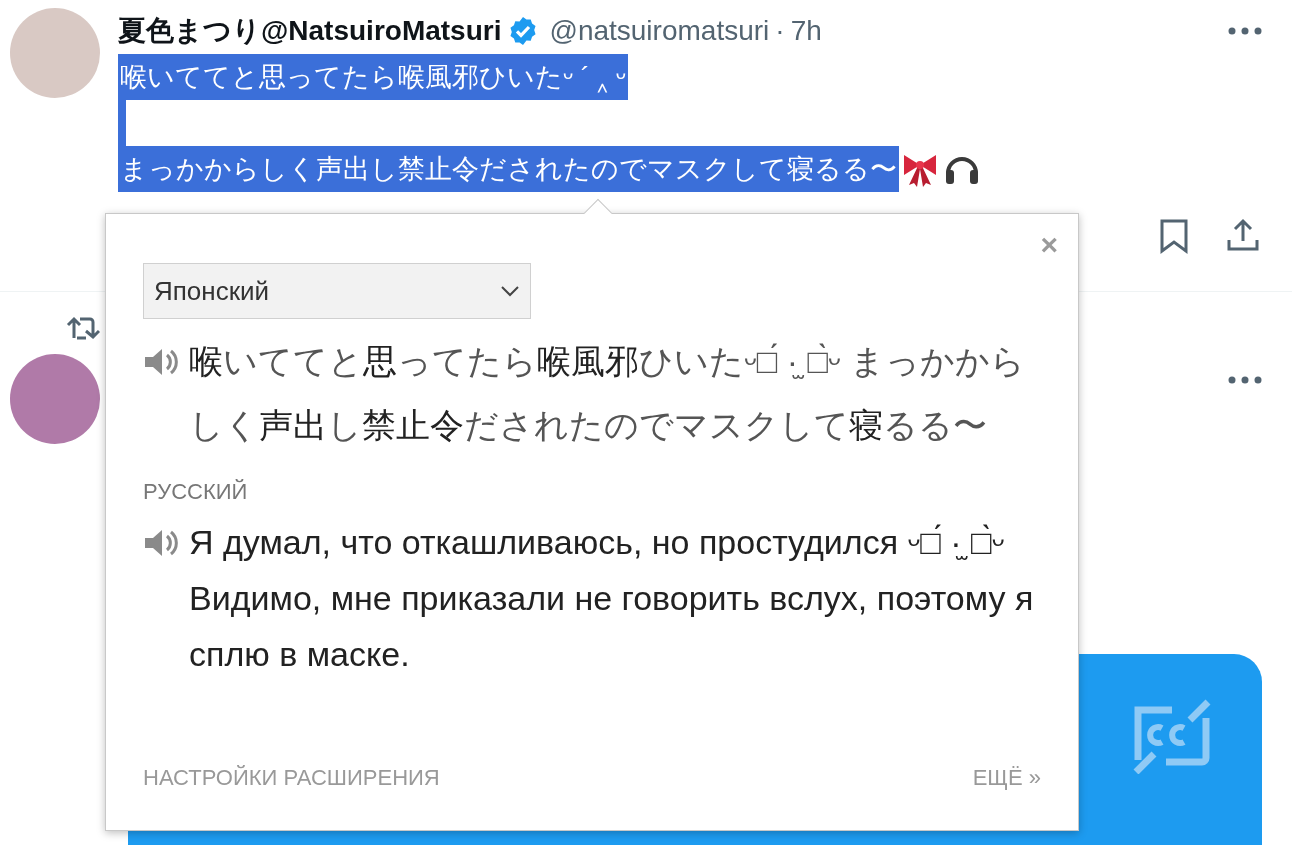 Image resolution: width=1292 pixels, height=845 pixels. Describe the element at coordinates (83, 328) in the screenshot. I see `repost-icon` at that location.